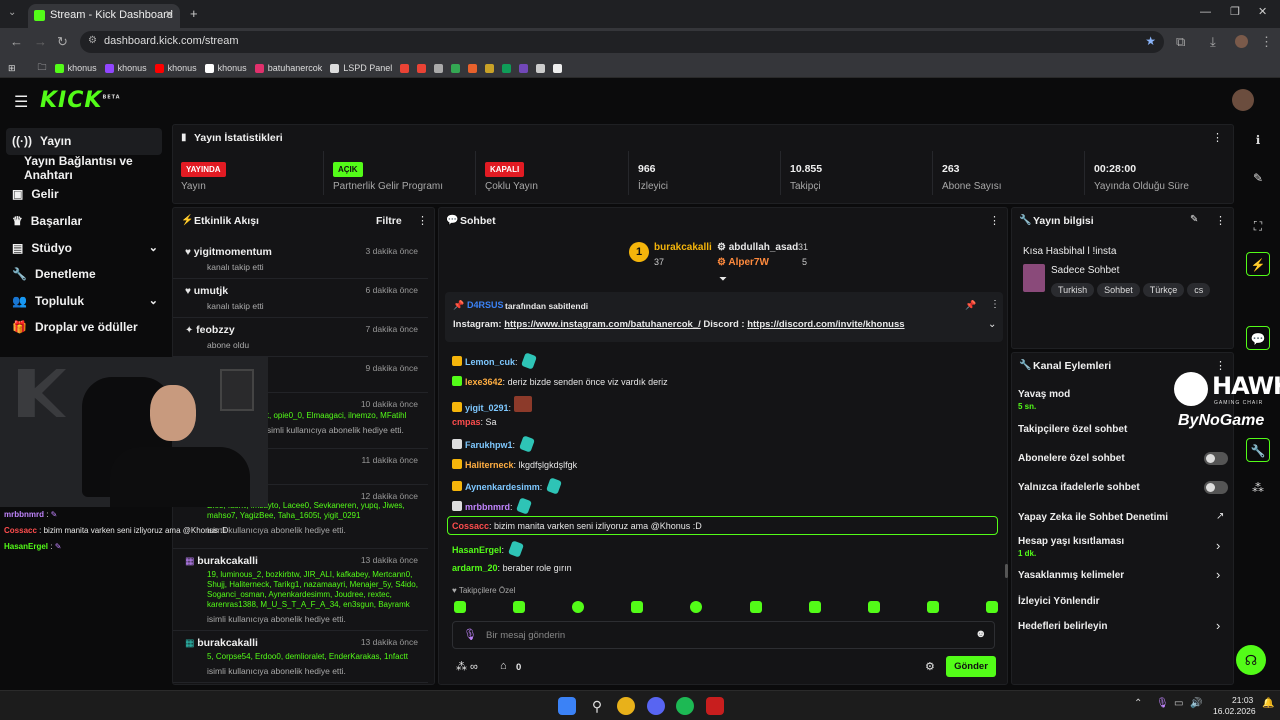  What do you see at coordinates (825, 324) in the screenshot?
I see `discord-link: https://discord.com/invite/khonuss` at bounding box center [825, 324].